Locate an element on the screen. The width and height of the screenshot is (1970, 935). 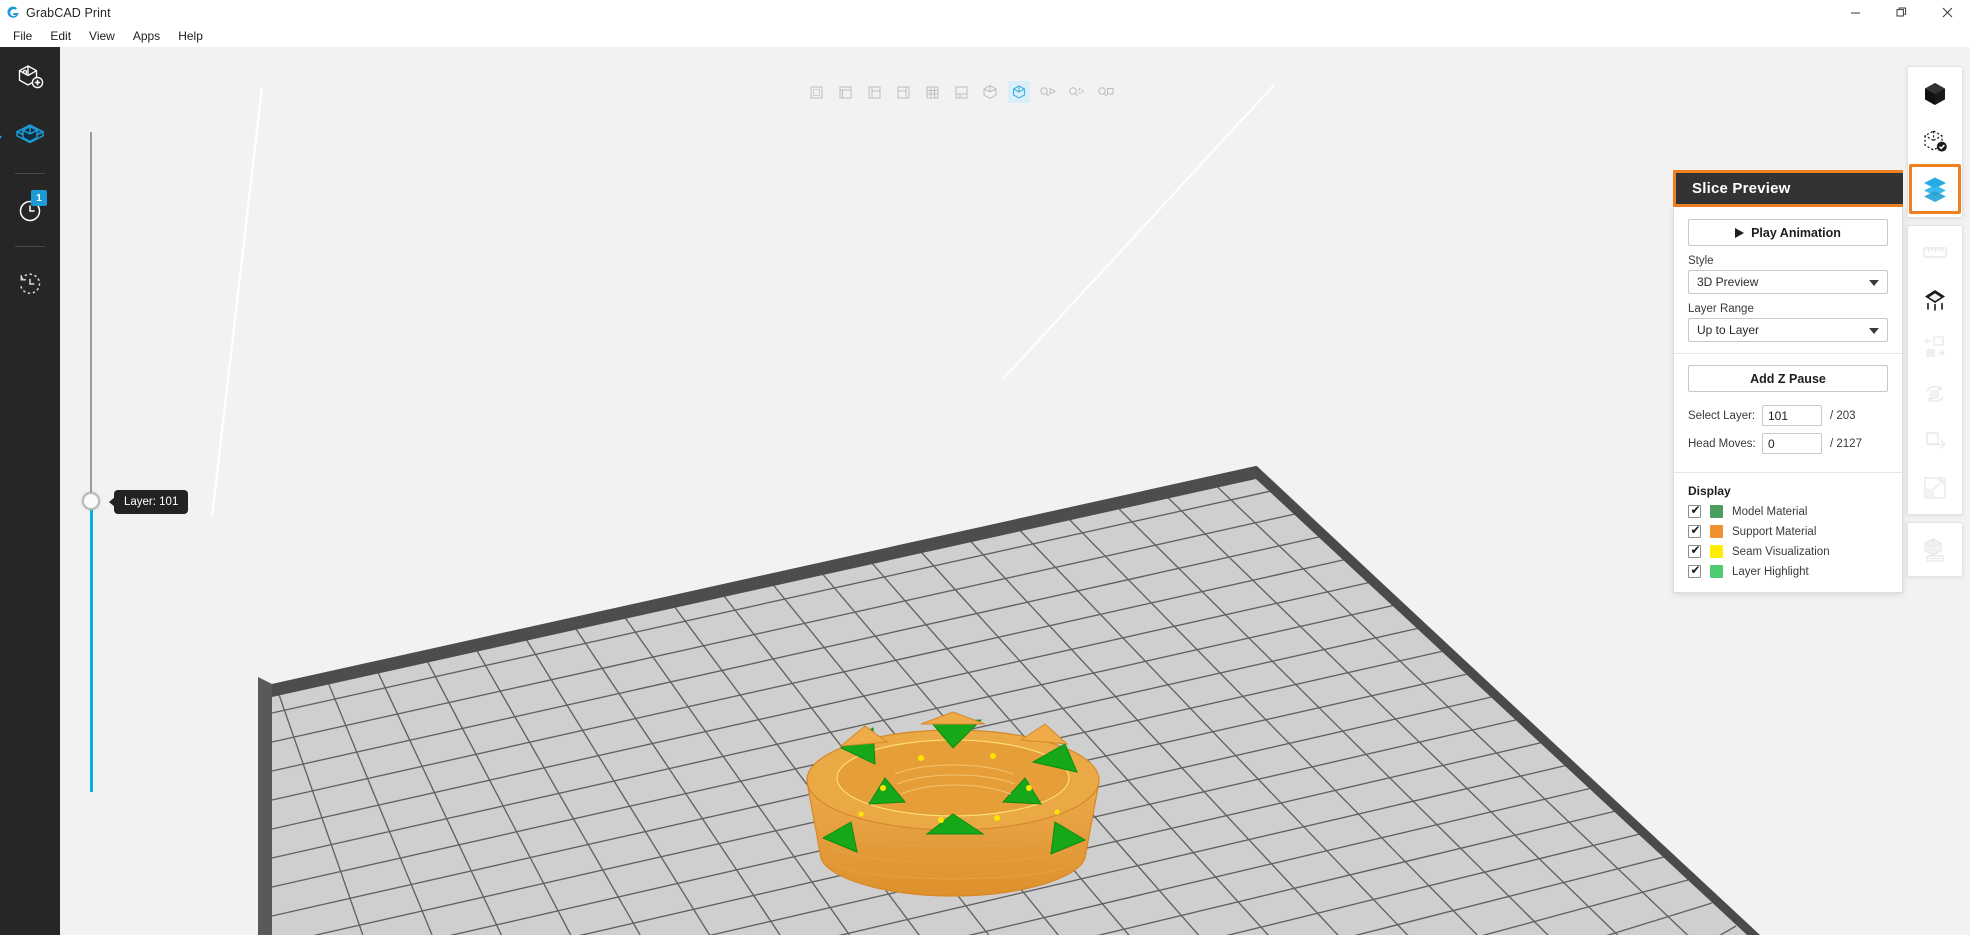
rail-group-tools is located at coordinates (1935, 370).